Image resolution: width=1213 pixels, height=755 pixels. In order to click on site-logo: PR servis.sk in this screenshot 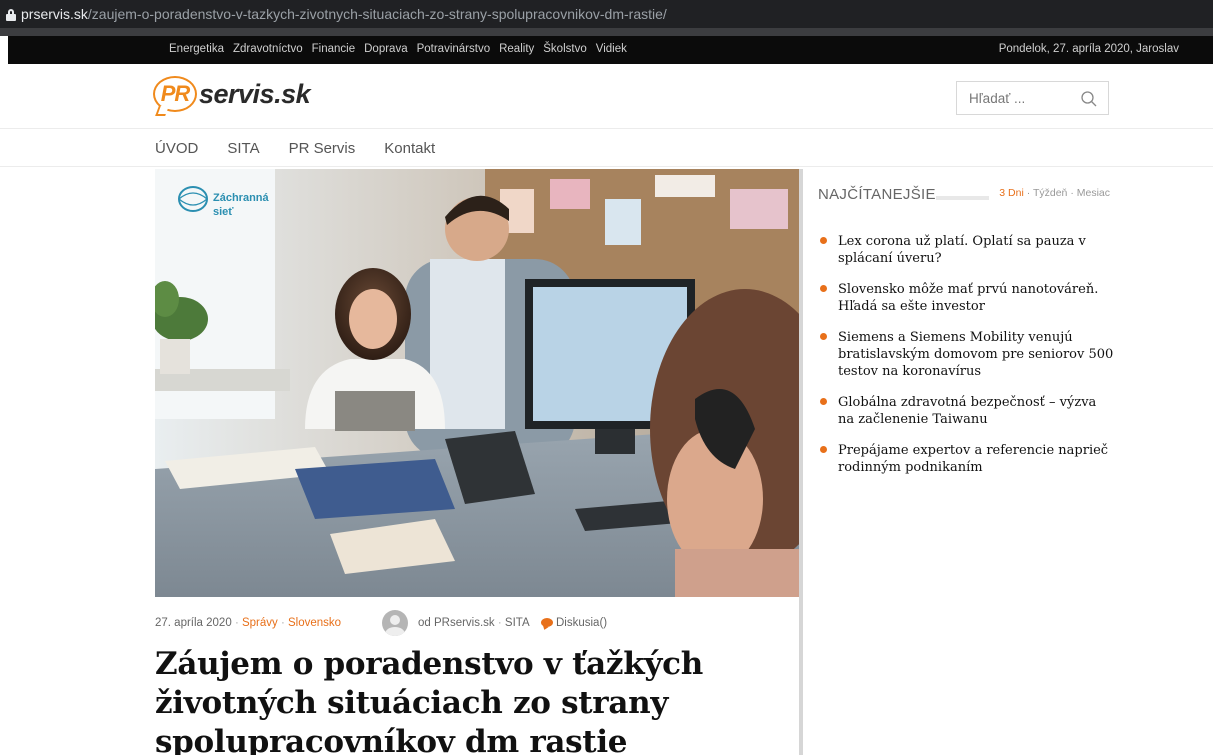, I will do `click(232, 95)`.